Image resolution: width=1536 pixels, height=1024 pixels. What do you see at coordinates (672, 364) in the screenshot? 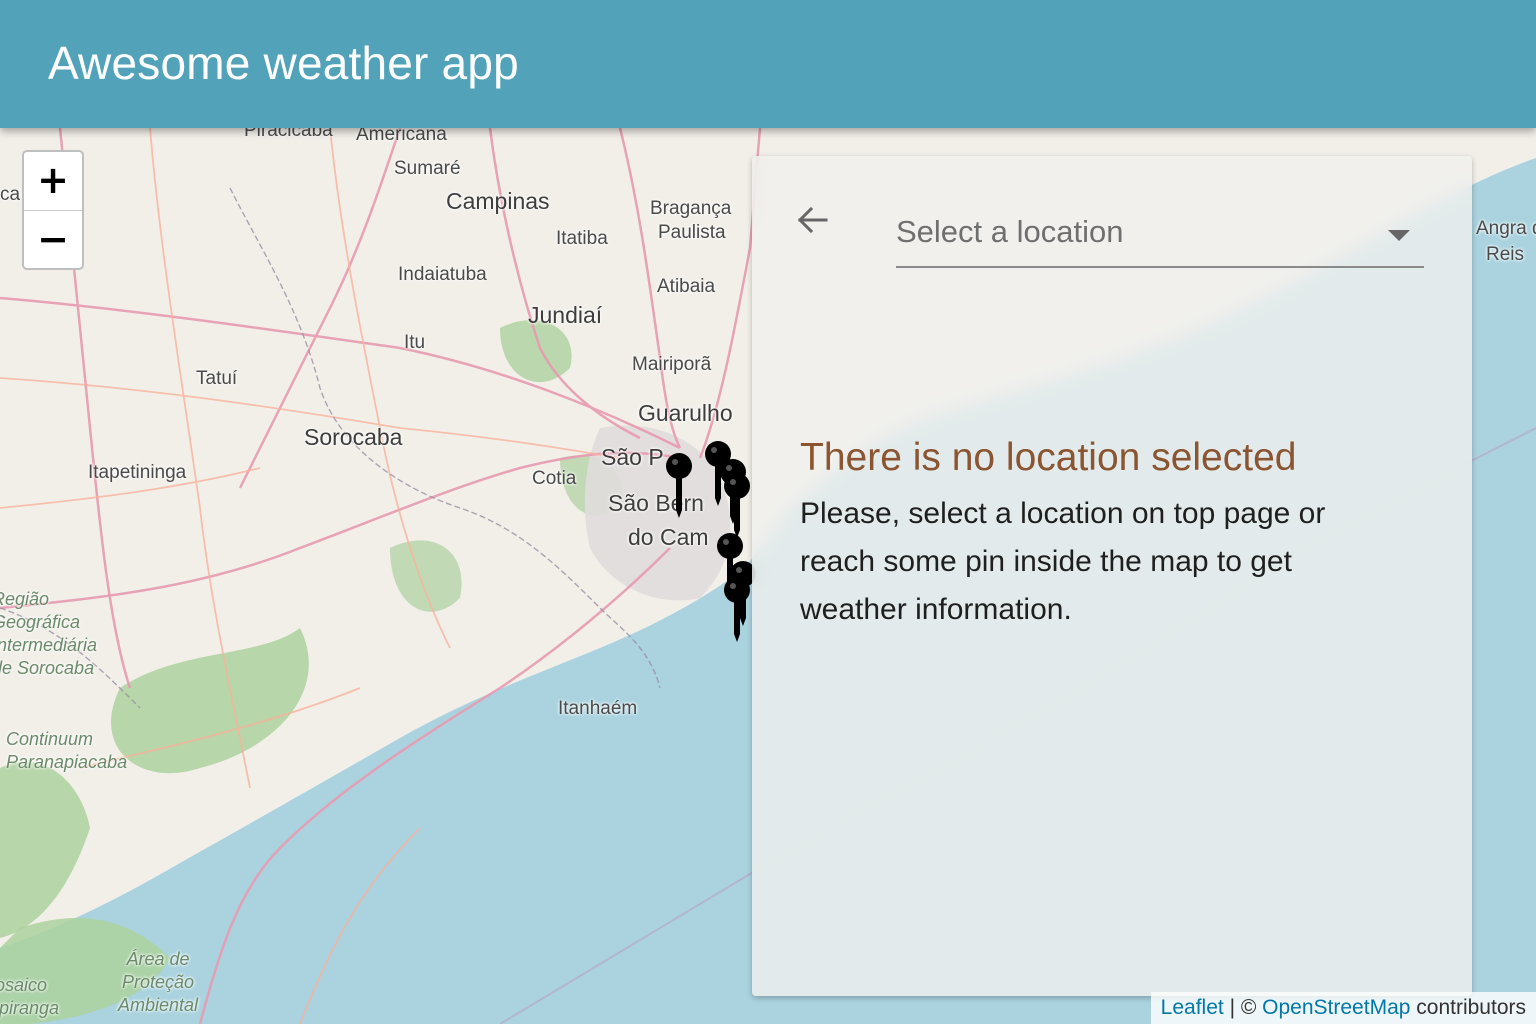
I see `place-label: Mairiporã` at bounding box center [672, 364].